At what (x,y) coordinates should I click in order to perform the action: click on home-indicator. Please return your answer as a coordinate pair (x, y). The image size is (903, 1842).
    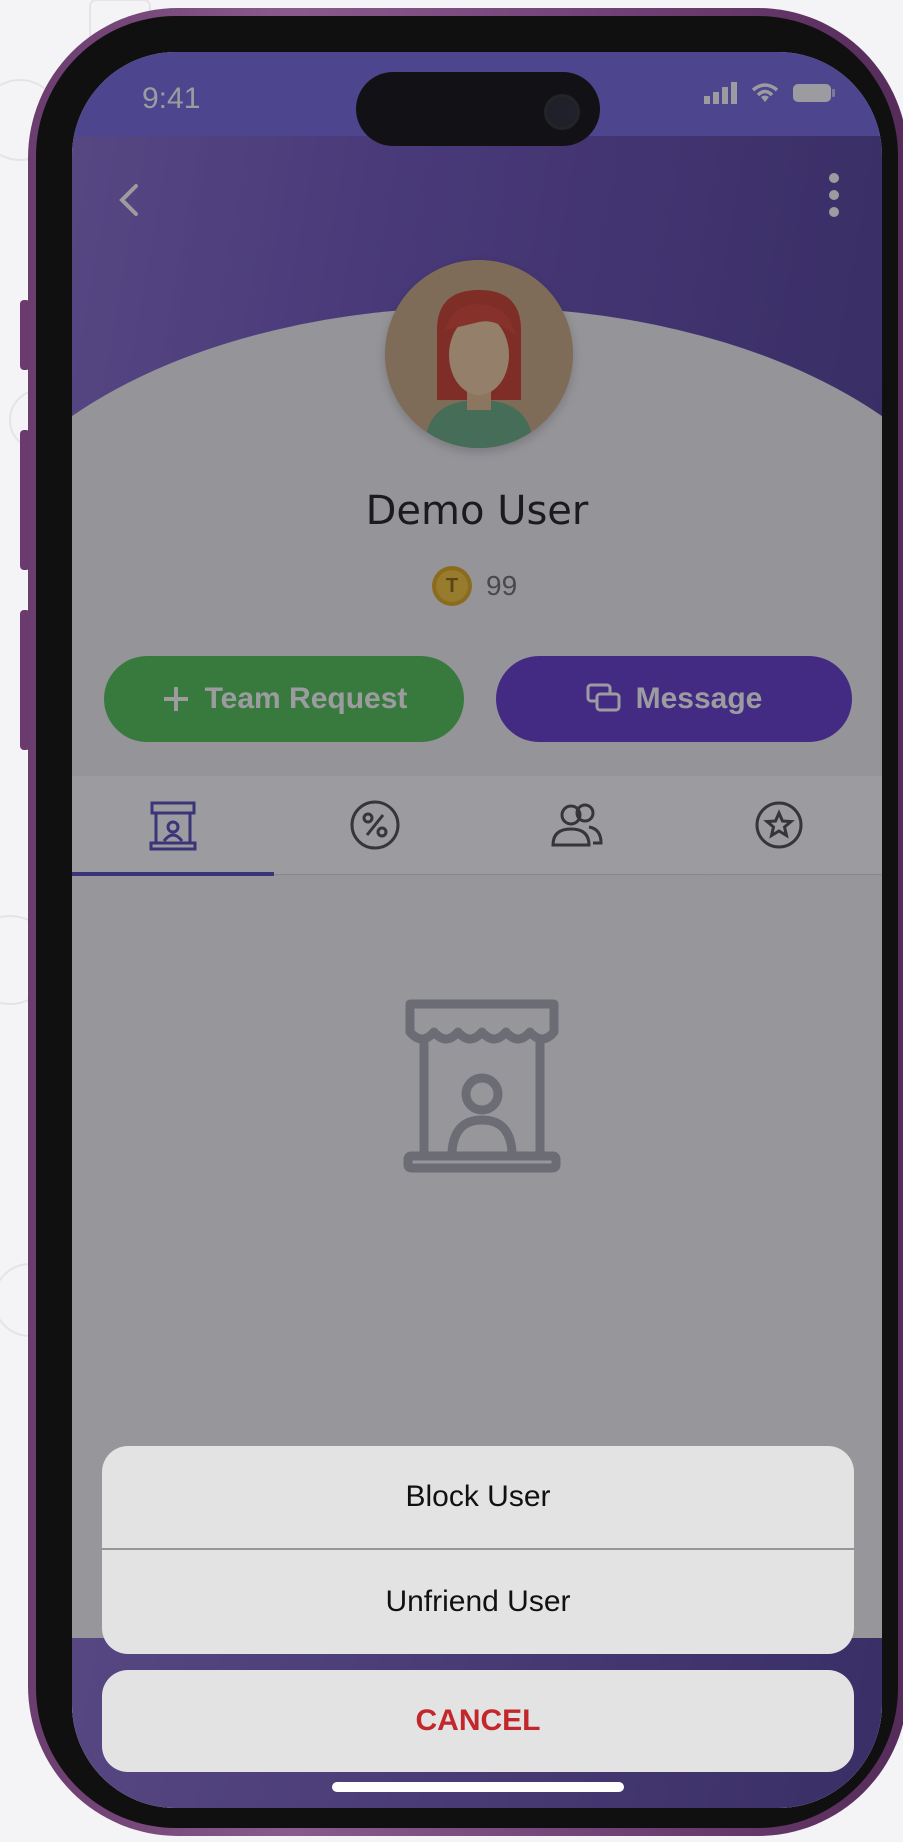
    Looking at the image, I should click on (478, 1787).